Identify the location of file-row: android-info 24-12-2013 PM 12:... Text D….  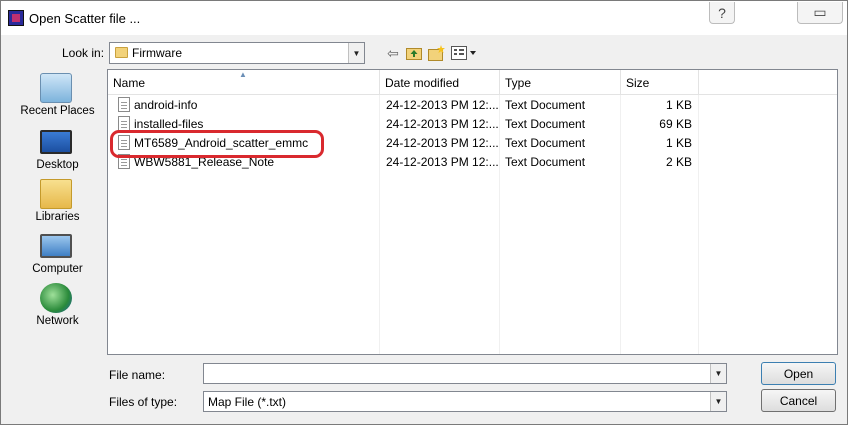
(472, 105).